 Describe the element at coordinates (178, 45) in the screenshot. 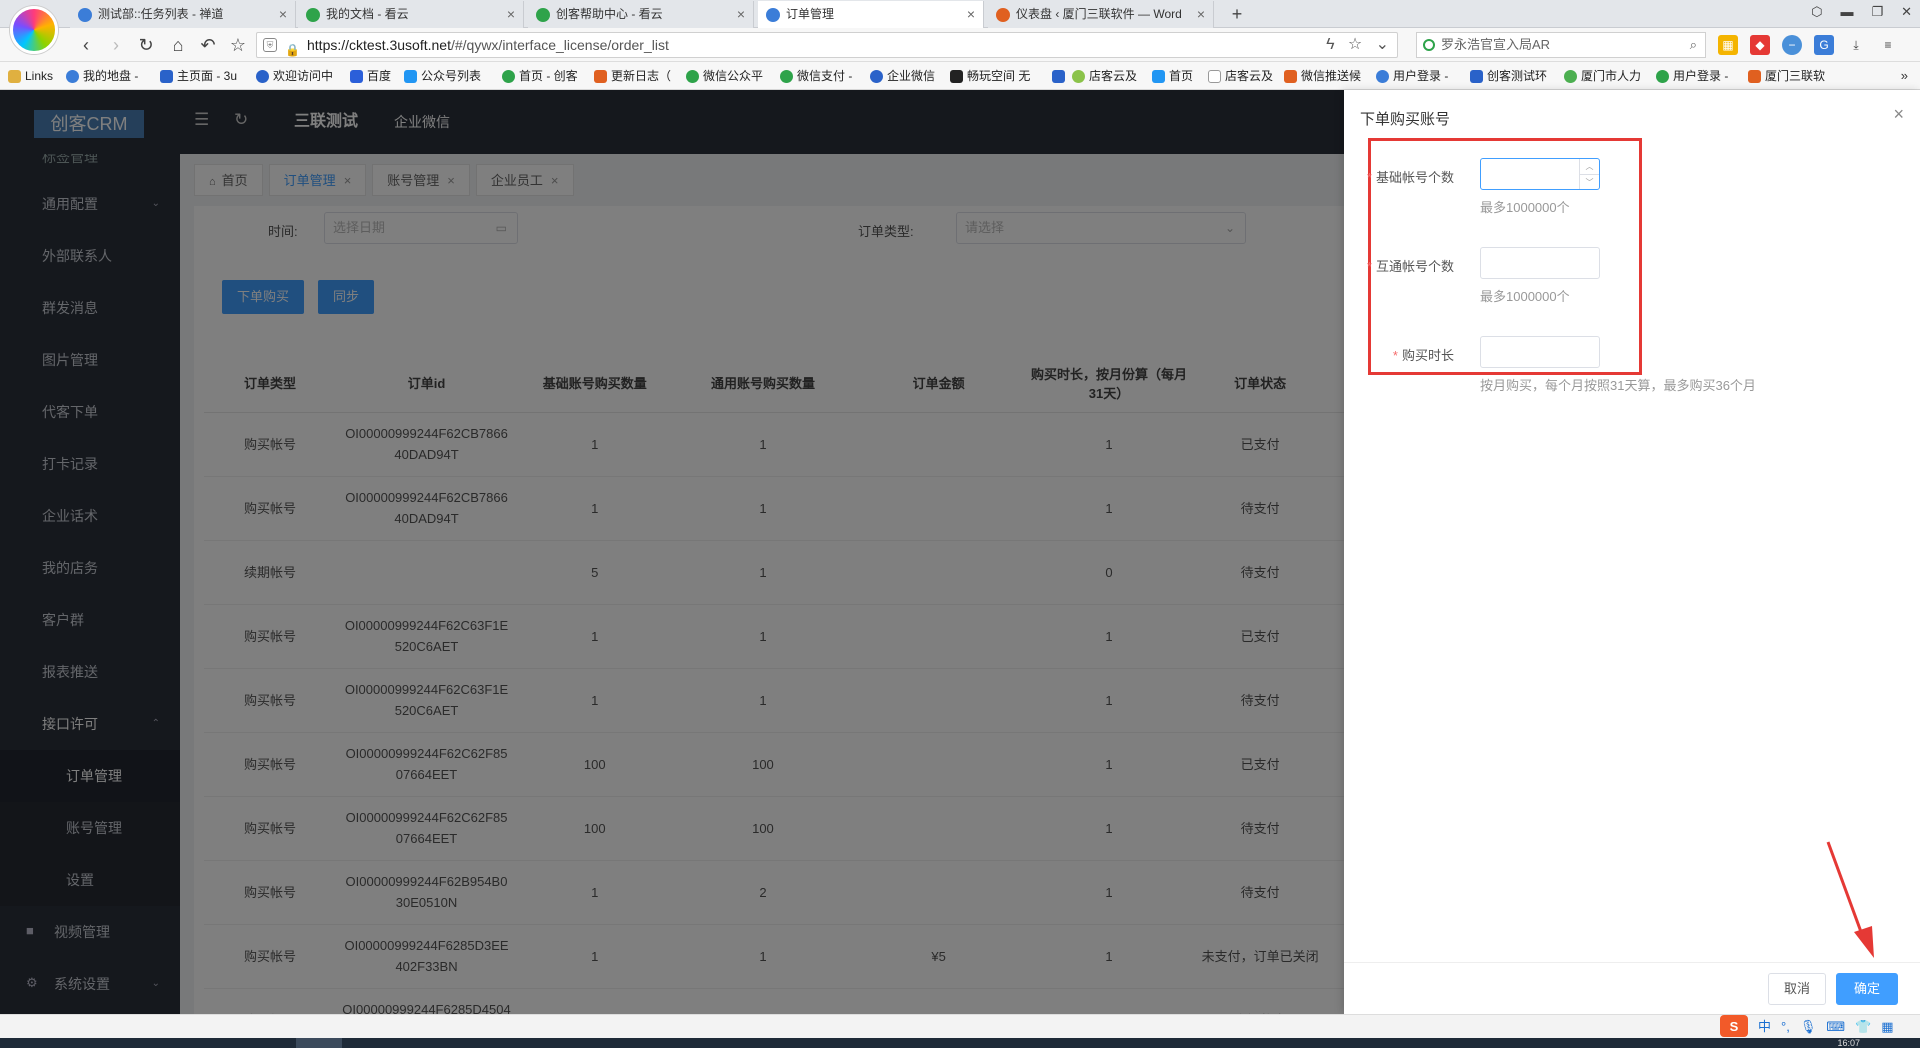

I see `home-icon: ⌂` at that location.